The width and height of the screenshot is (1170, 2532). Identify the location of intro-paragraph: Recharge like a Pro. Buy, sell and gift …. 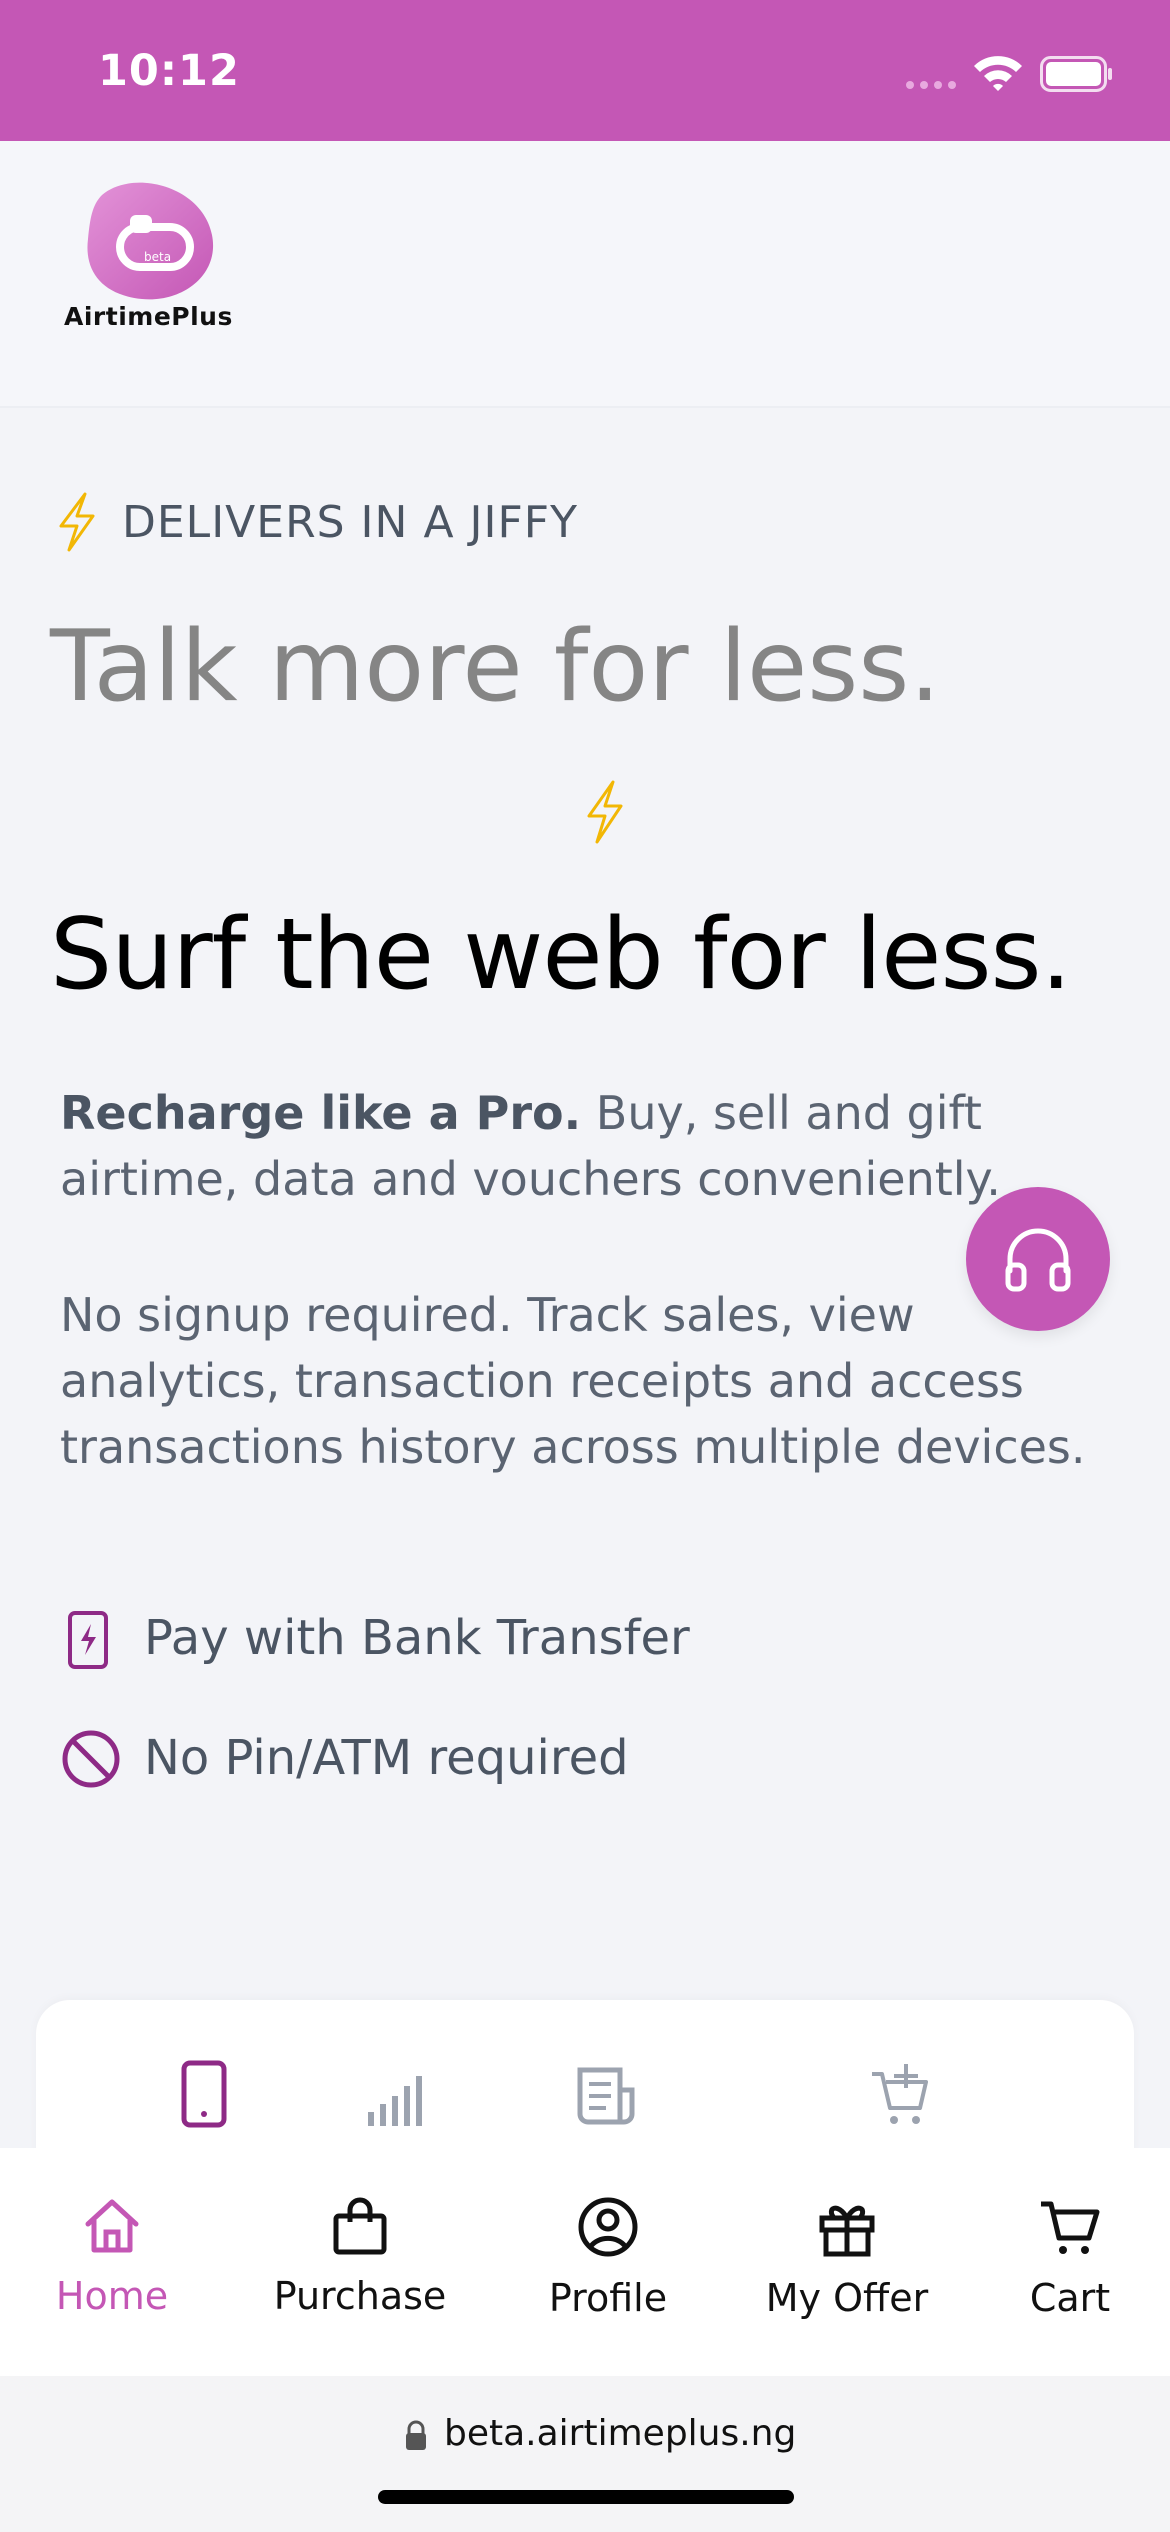
(600, 1146).